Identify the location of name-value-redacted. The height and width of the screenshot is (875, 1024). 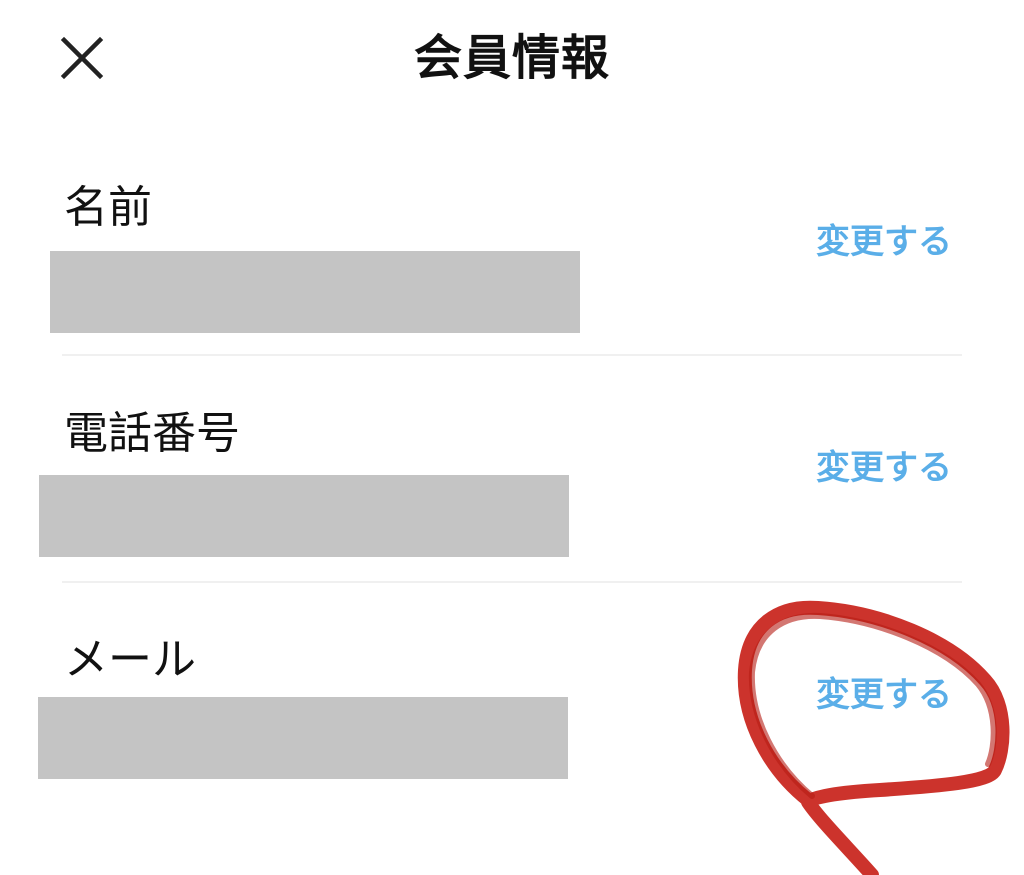
(315, 292).